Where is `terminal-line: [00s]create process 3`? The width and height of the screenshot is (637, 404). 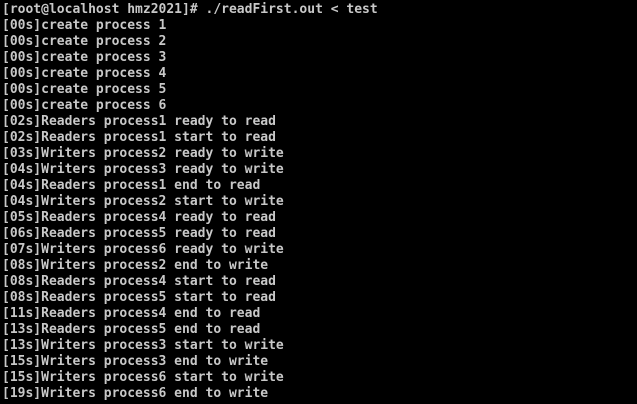
terminal-line: [00s]create process 3 is located at coordinates (84, 57).